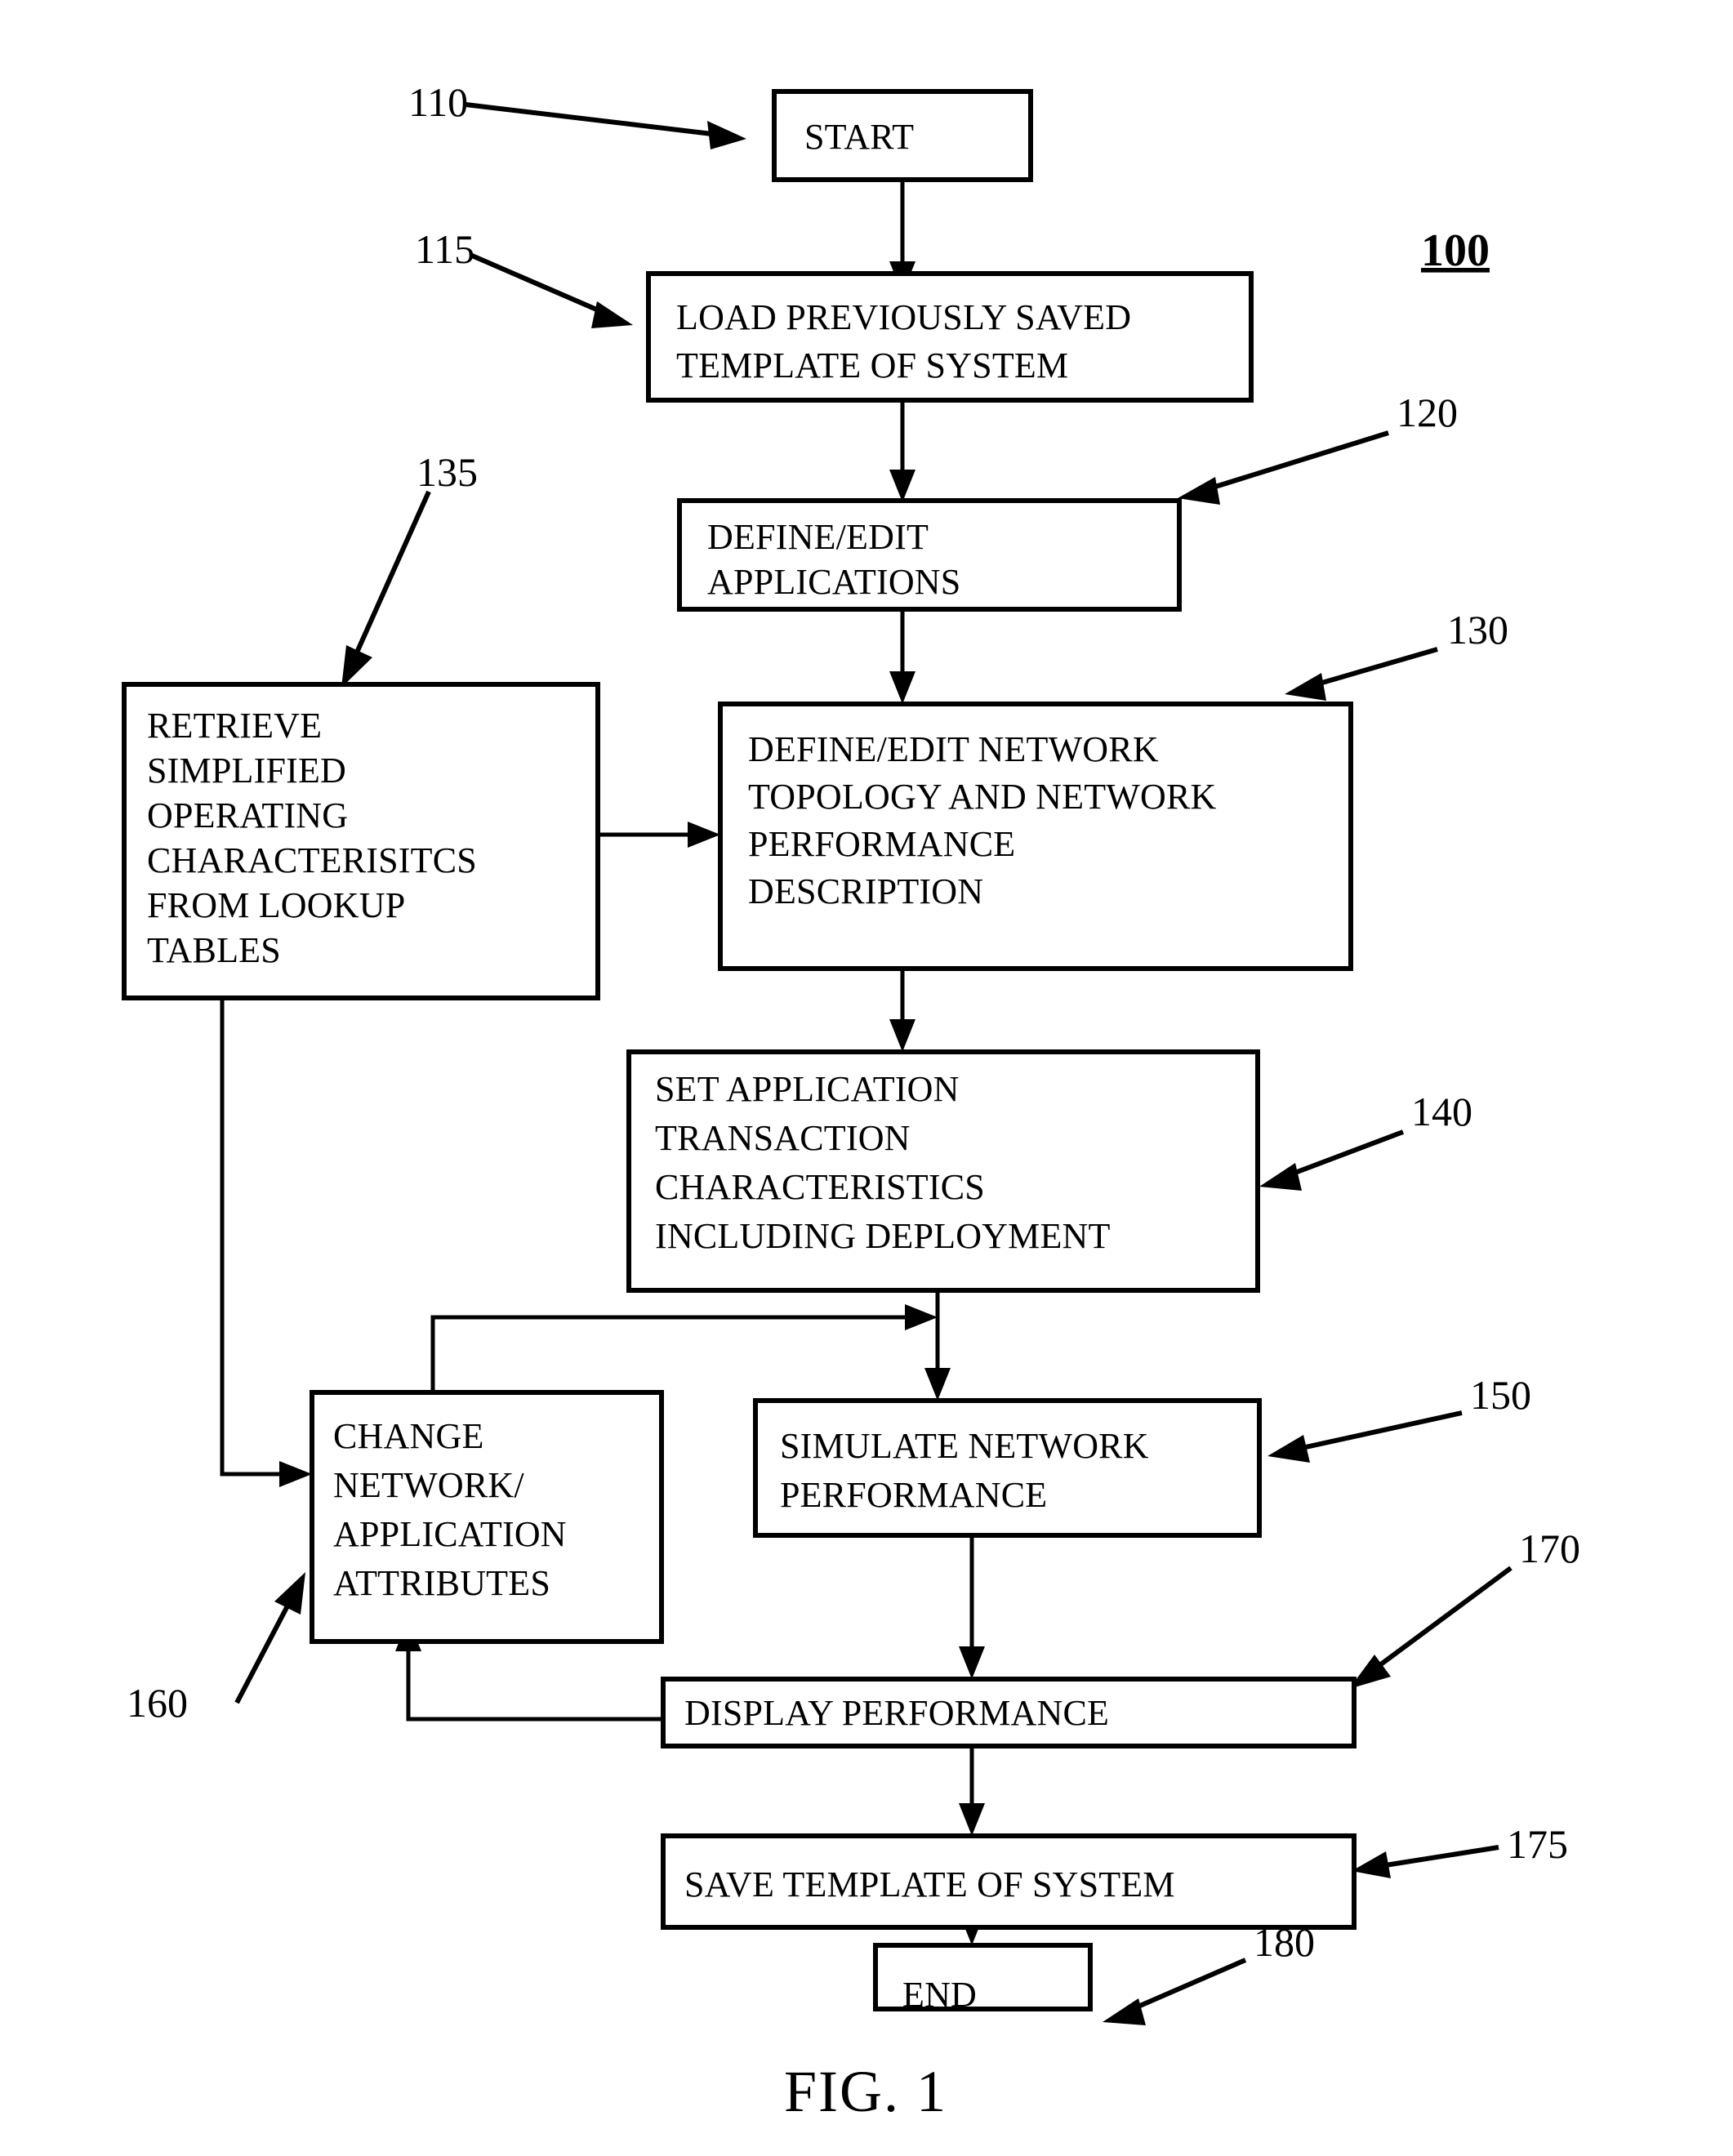 This screenshot has width=1733, height=2156. What do you see at coordinates (972, 1607) in the screenshot?
I see `connector-simulate-to-display` at bounding box center [972, 1607].